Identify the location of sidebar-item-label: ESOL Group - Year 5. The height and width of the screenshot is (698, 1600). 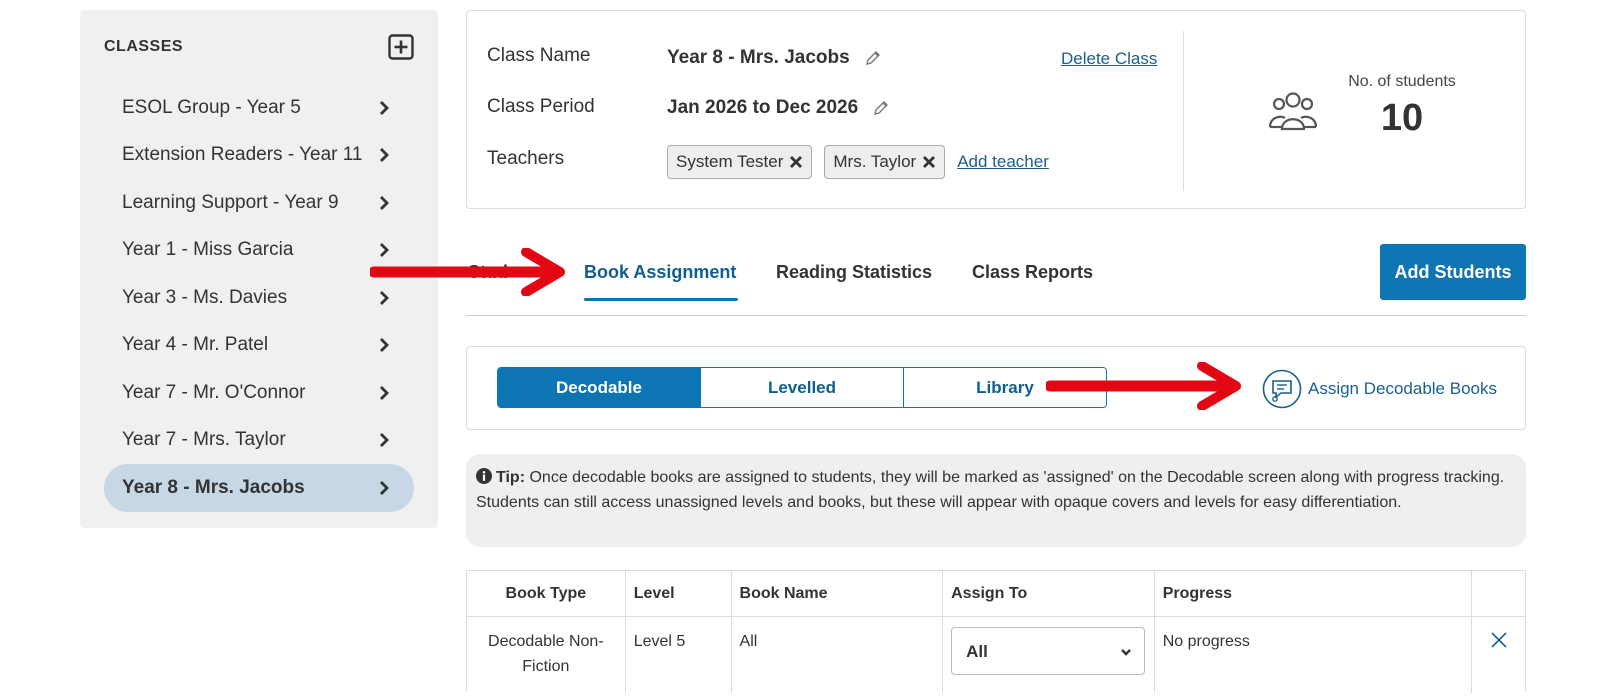
(211, 107).